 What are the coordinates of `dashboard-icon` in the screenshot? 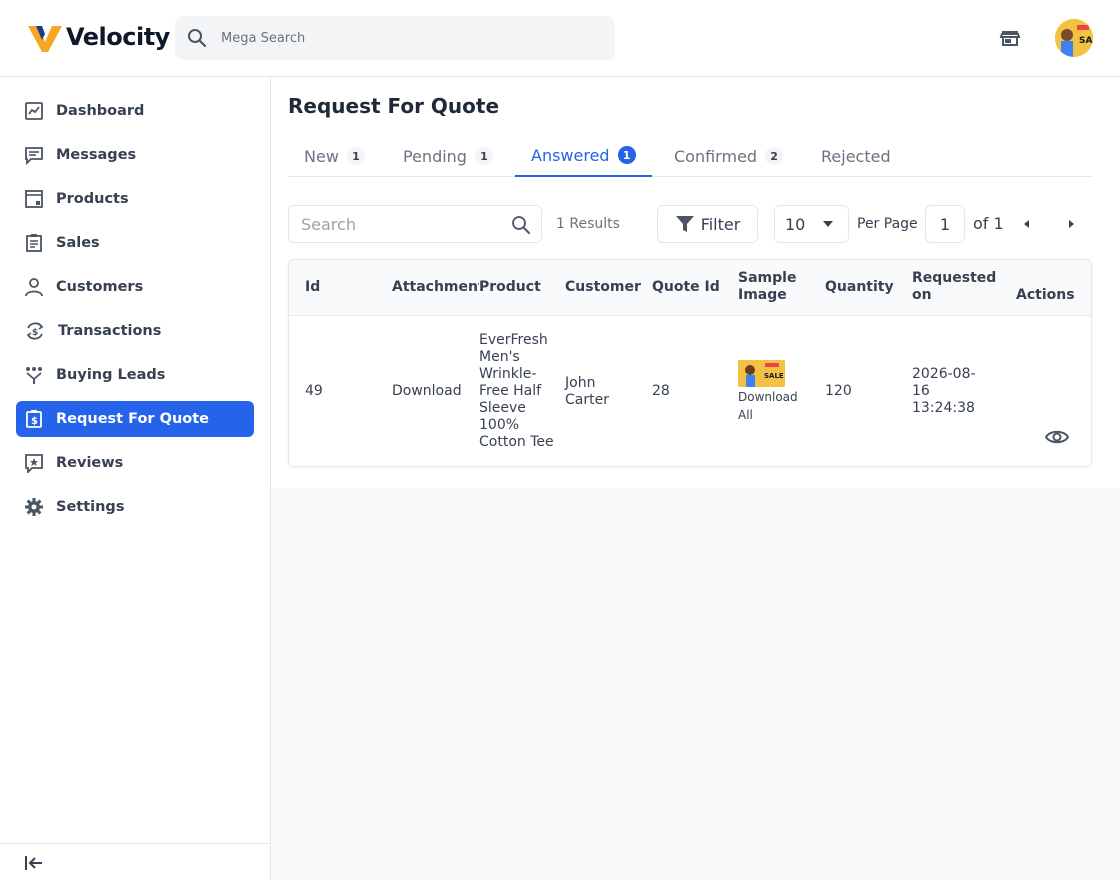 It's located at (34, 111).